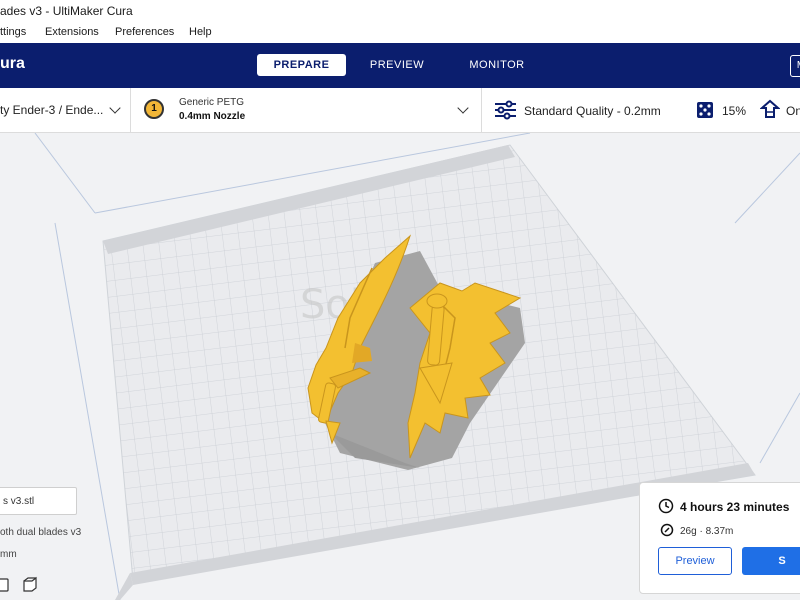 This screenshot has height=600, width=800. Describe the element at coordinates (301, 65) in the screenshot. I see `tab-prepare: PREPARE` at that location.